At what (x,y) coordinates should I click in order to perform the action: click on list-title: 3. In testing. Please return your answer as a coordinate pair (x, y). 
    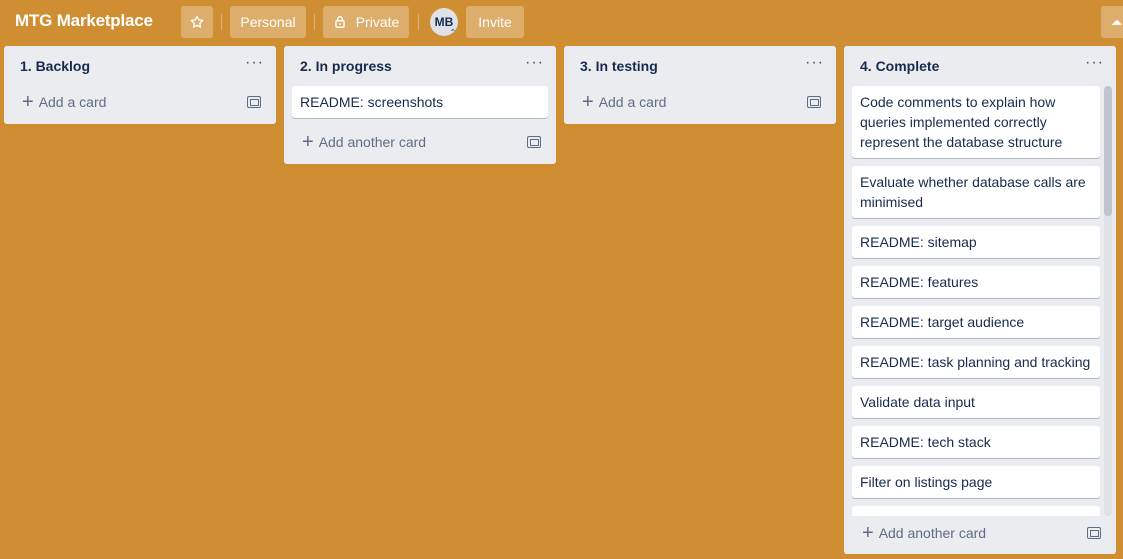
    Looking at the image, I should click on (619, 66).